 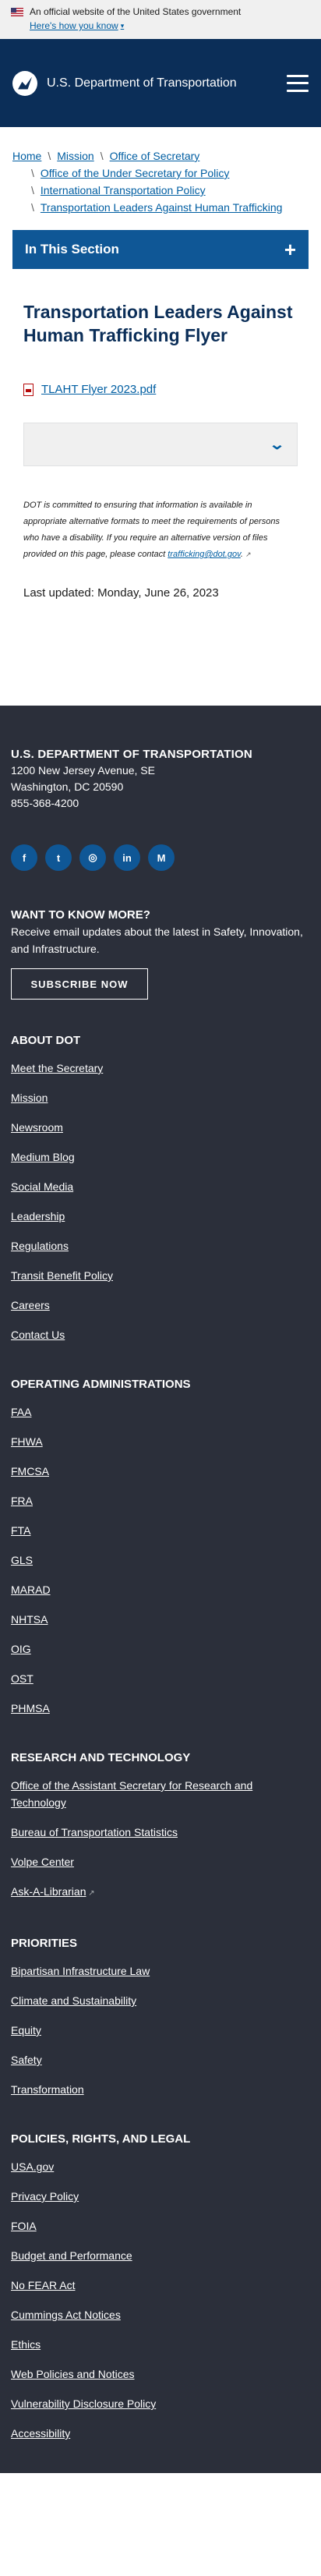 What do you see at coordinates (204, 554) in the screenshot?
I see `contact-email-link: trafficking@dot.gov` at bounding box center [204, 554].